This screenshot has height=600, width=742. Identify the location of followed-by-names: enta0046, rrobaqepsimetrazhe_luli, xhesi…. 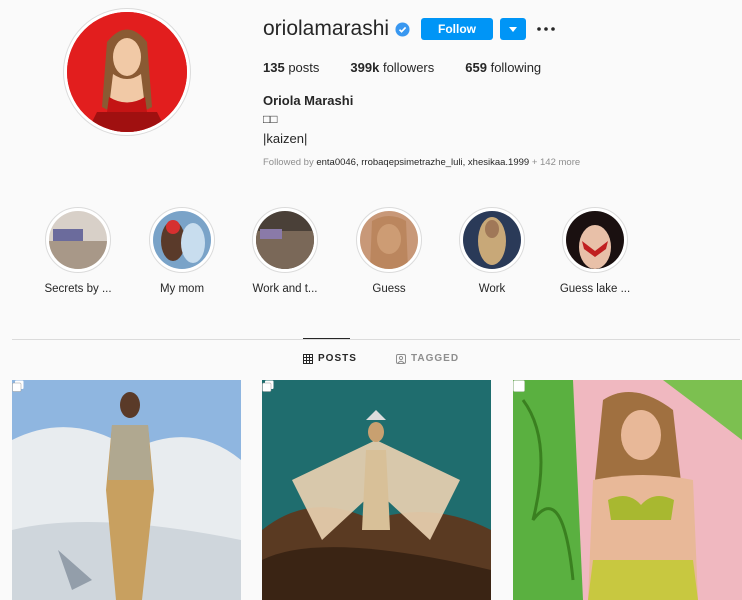
(422, 162).